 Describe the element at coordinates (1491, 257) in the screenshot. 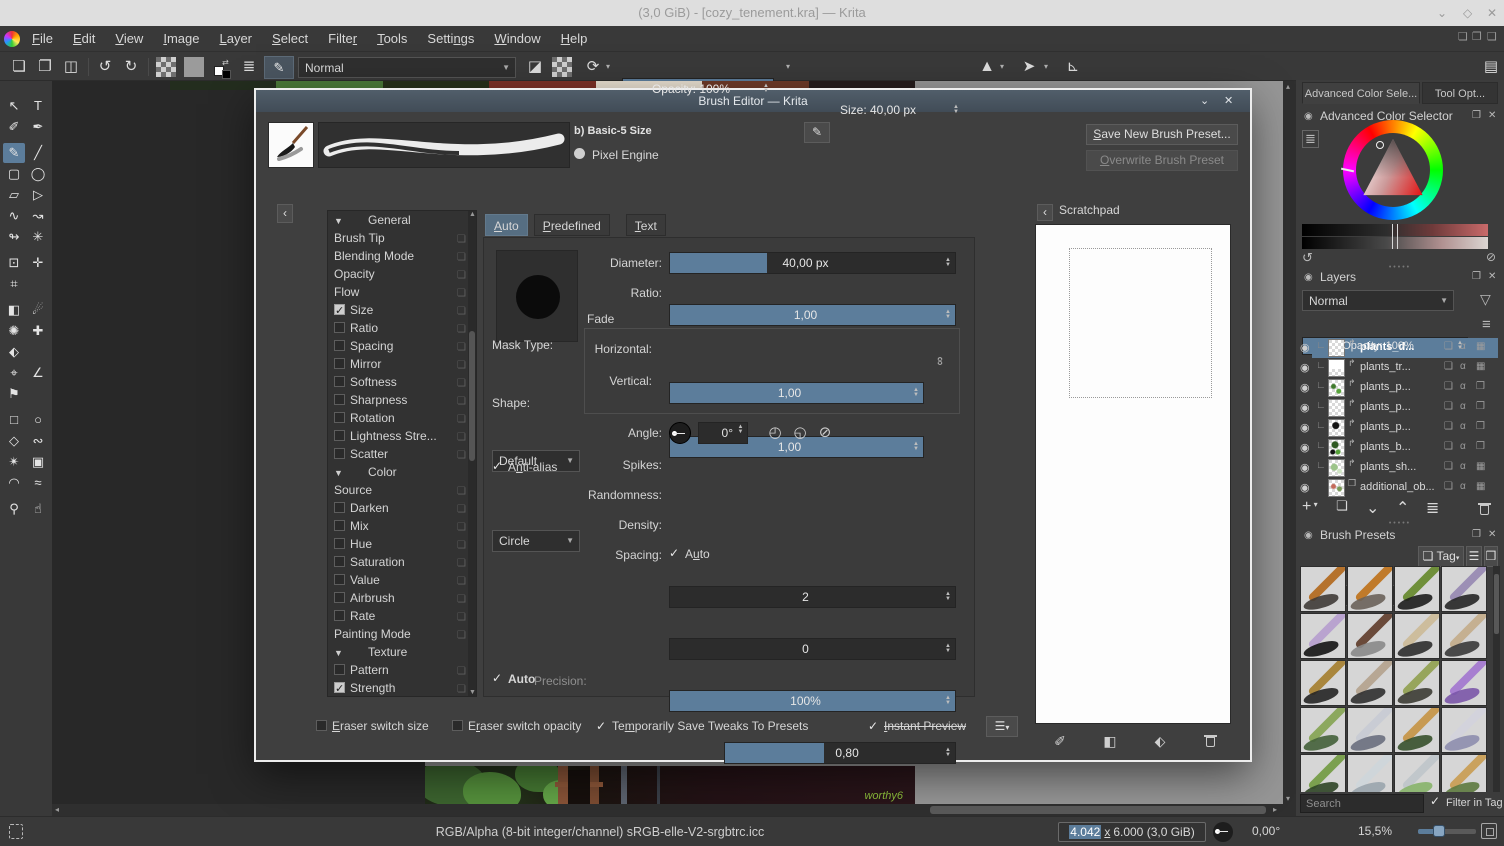

I see `blocked-icon: ⊘` at that location.